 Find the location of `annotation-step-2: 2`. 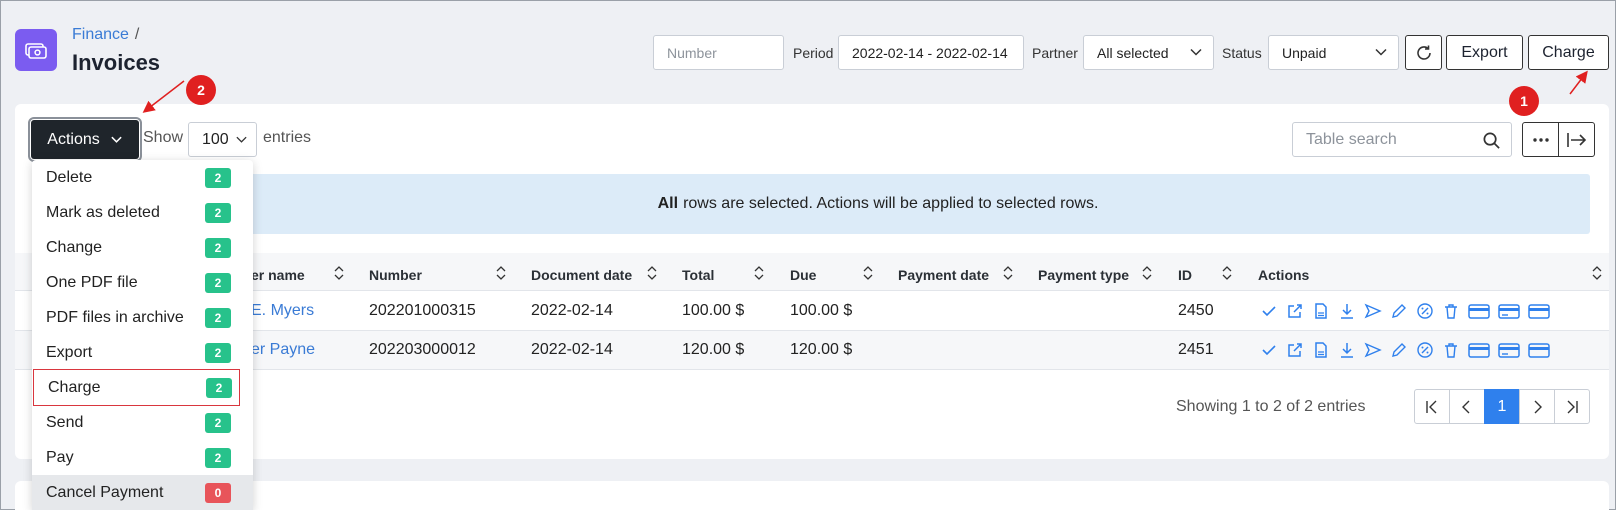

annotation-step-2: 2 is located at coordinates (201, 90).